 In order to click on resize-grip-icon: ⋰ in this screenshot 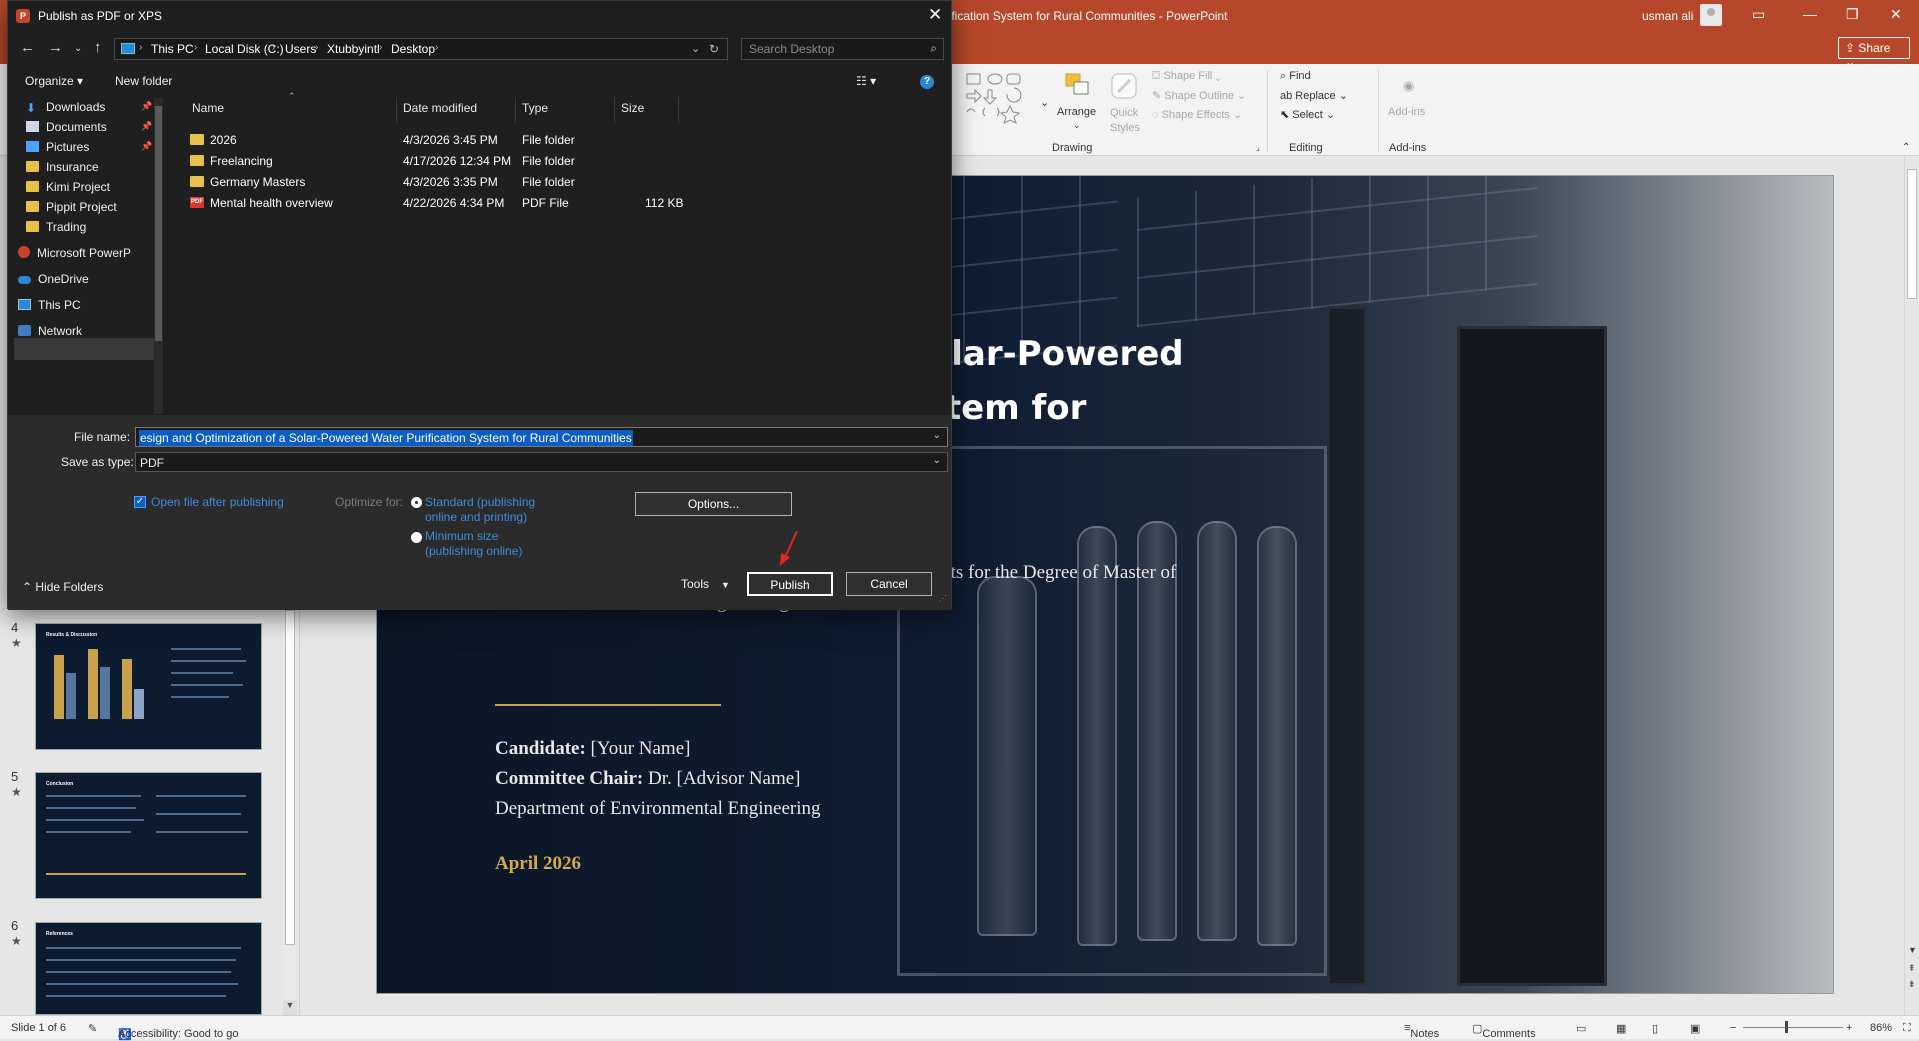, I will do `click(943, 598)`.